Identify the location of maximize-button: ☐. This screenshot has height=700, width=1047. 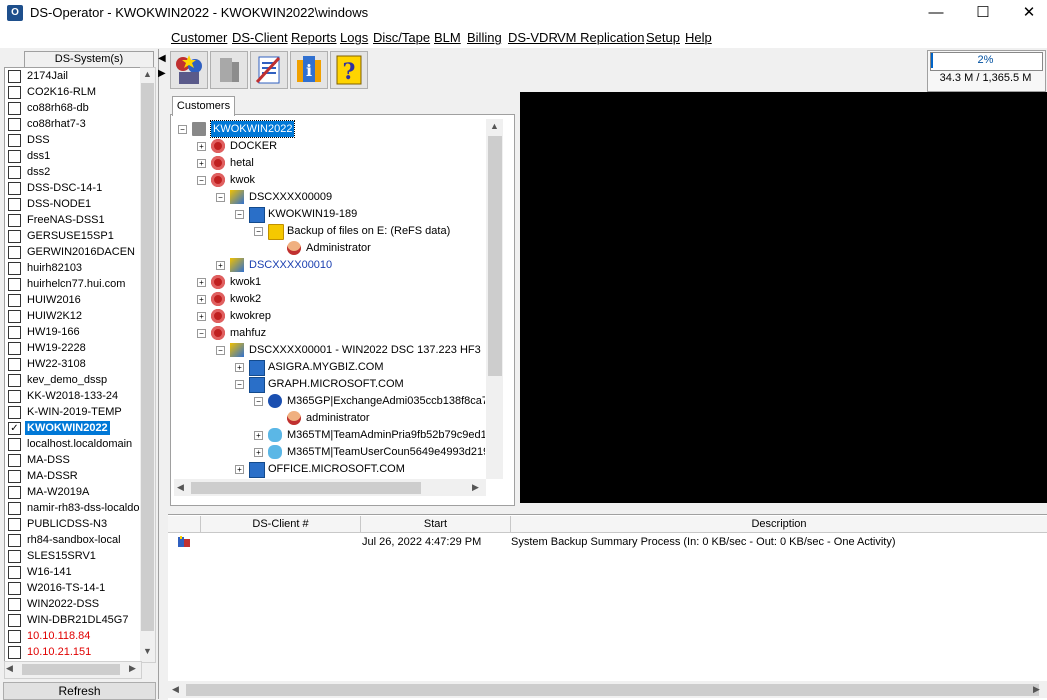
(983, 13).